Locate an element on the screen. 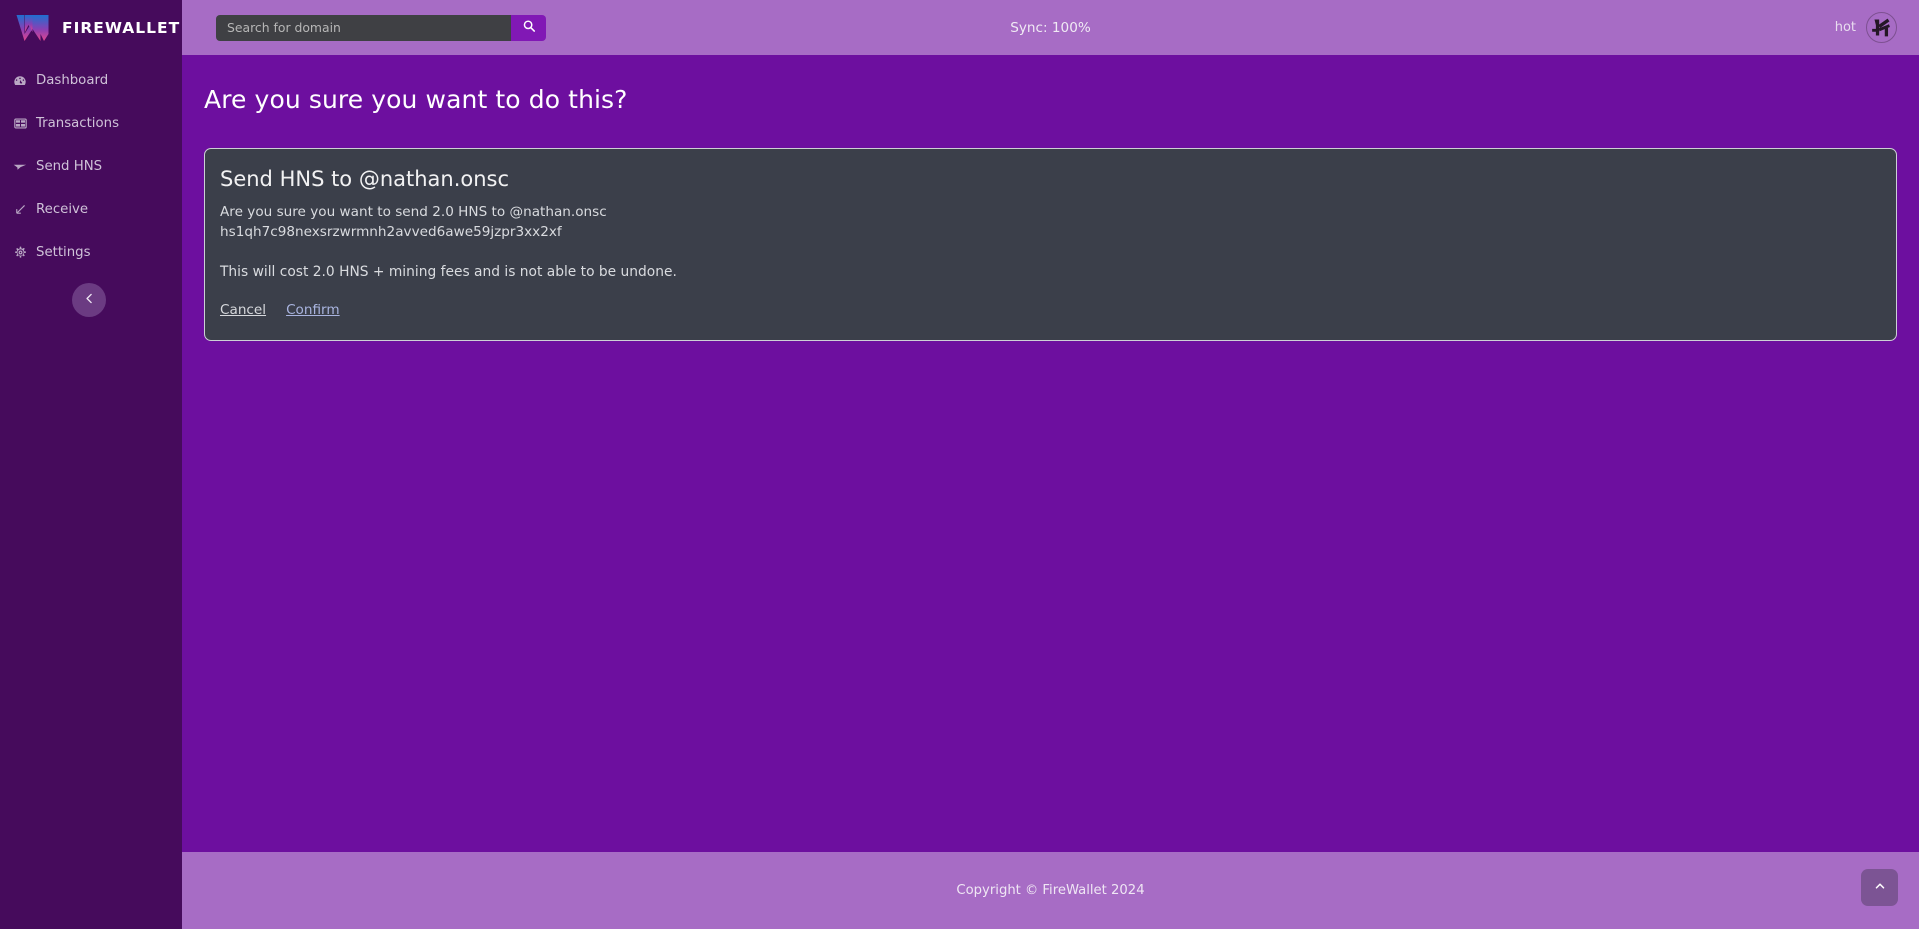 The width and height of the screenshot is (1919, 929). sidebar-item-settings: Settings is located at coordinates (91, 252).